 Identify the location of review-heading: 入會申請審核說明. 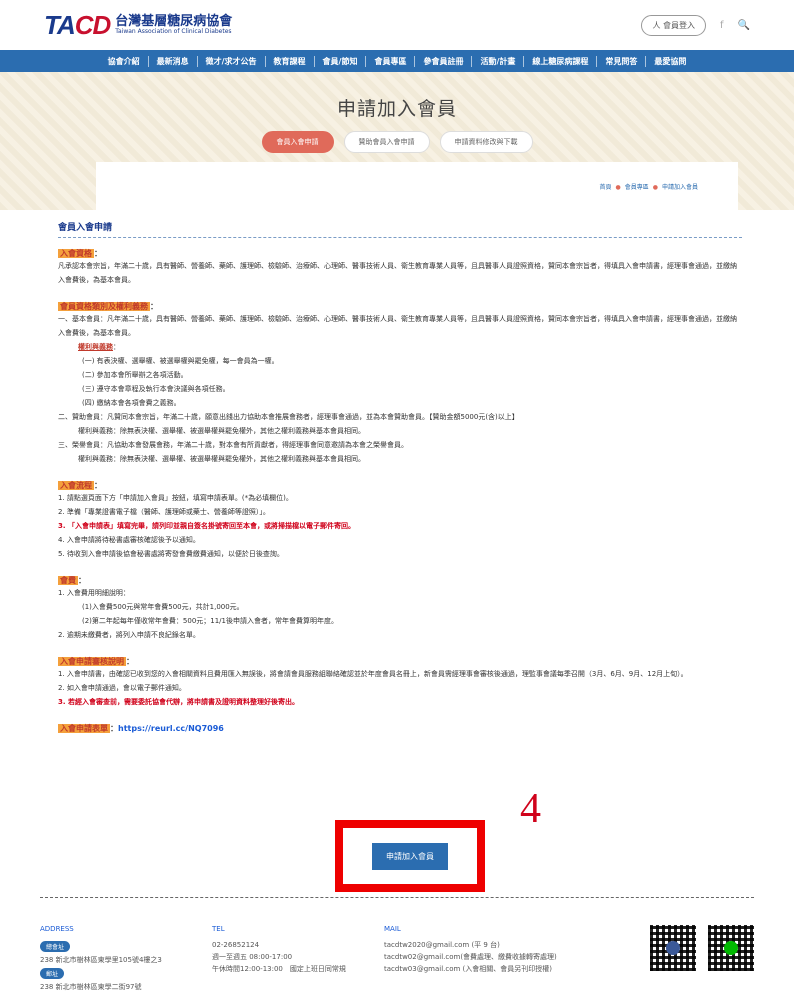
(92, 661).